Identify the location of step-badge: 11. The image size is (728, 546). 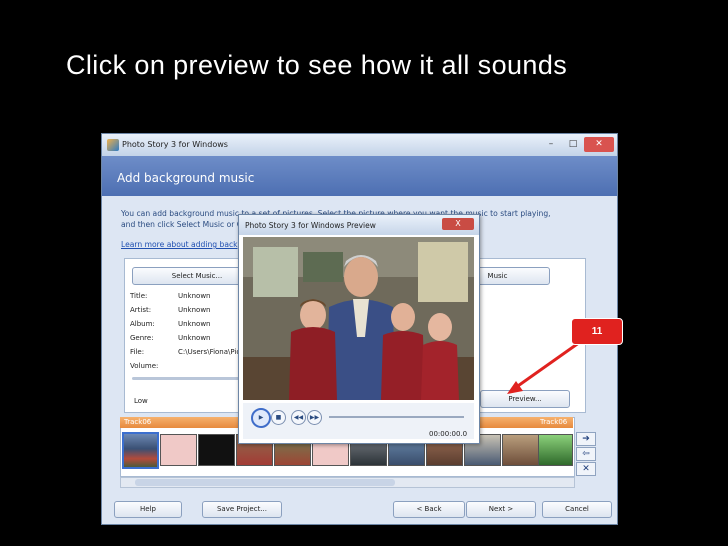
(597, 331).